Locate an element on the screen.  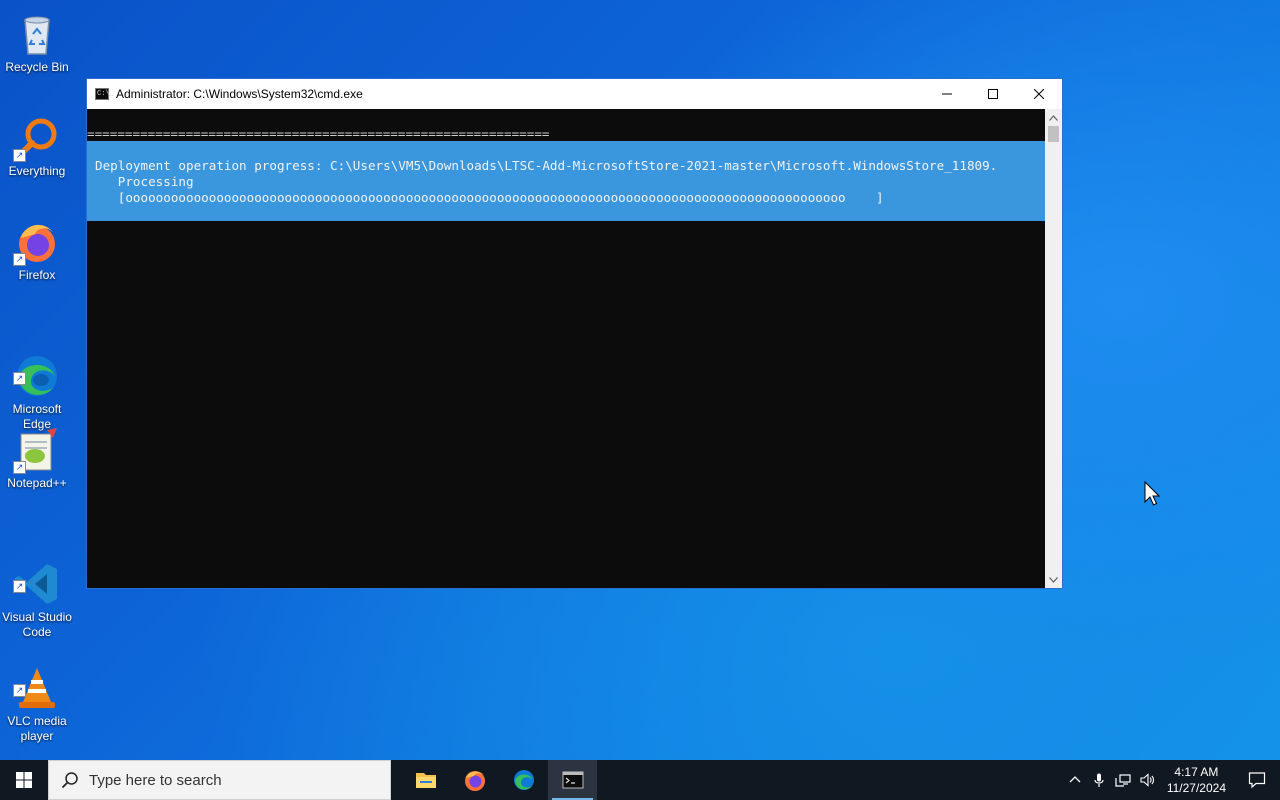
taskbar-file-explorer is located at coordinates (425, 780).